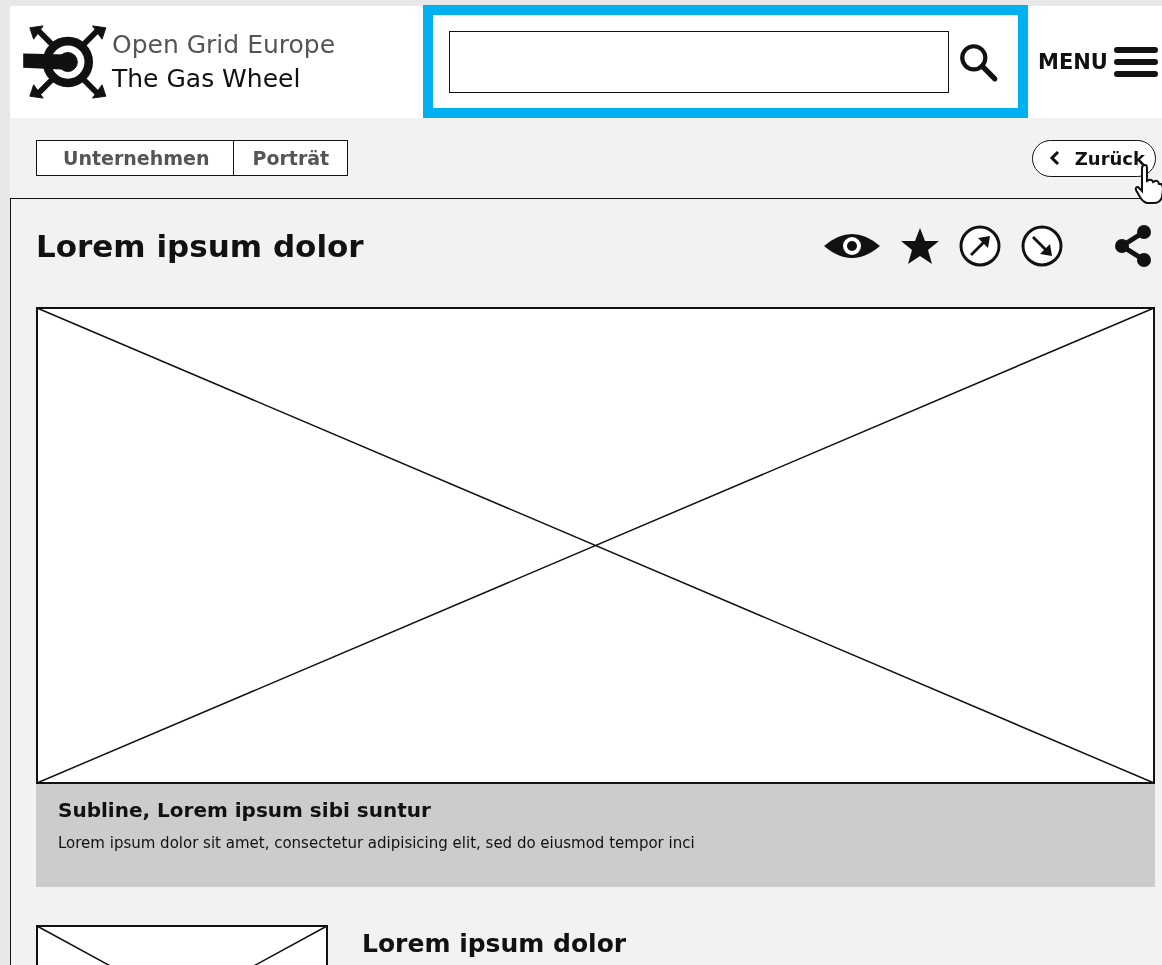 The height and width of the screenshot is (965, 1162). What do you see at coordinates (207, 79) in the screenshot?
I see `logo-product-name: The Gas Wheel` at bounding box center [207, 79].